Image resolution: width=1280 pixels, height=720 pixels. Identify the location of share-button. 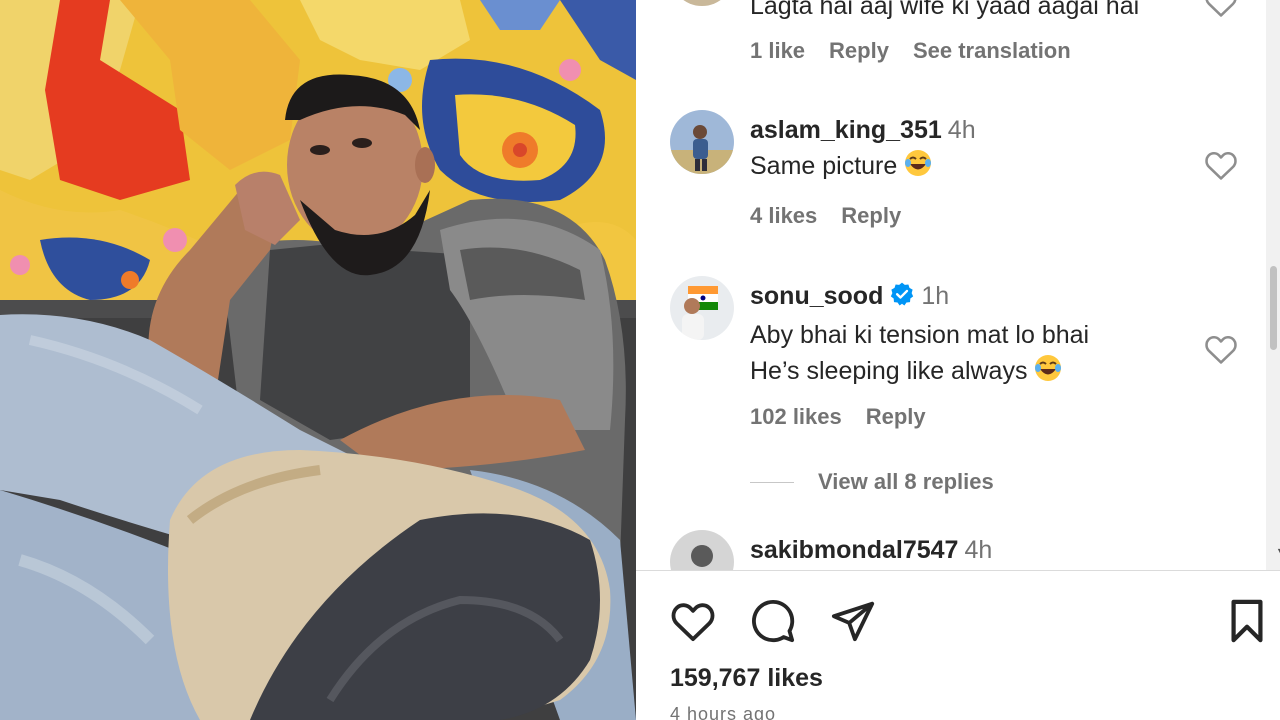
(853, 623).